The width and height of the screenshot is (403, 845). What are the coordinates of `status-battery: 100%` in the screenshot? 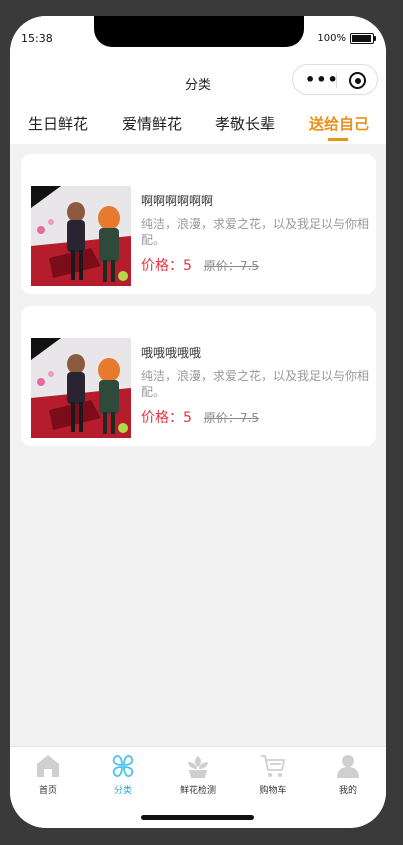 It's located at (346, 38).